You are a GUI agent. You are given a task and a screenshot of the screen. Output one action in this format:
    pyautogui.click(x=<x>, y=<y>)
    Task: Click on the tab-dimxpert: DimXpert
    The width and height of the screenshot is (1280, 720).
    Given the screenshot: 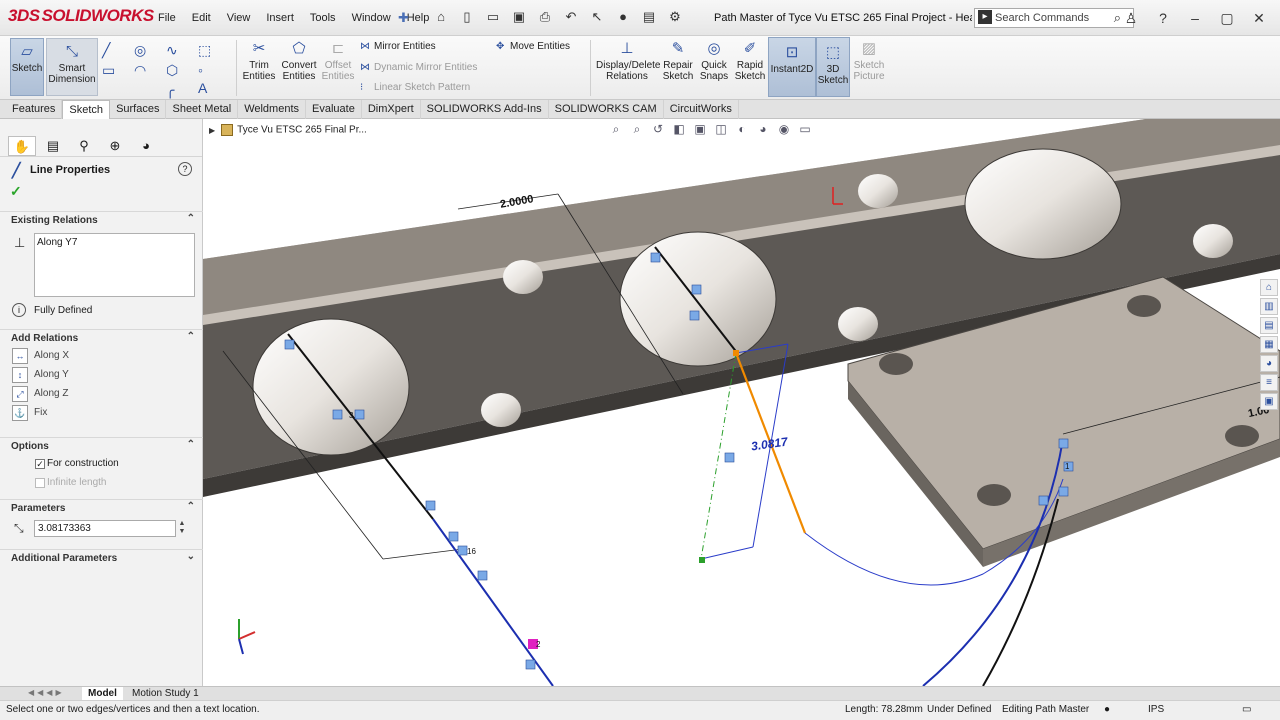 What is the action you would take?
    pyautogui.click(x=391, y=109)
    